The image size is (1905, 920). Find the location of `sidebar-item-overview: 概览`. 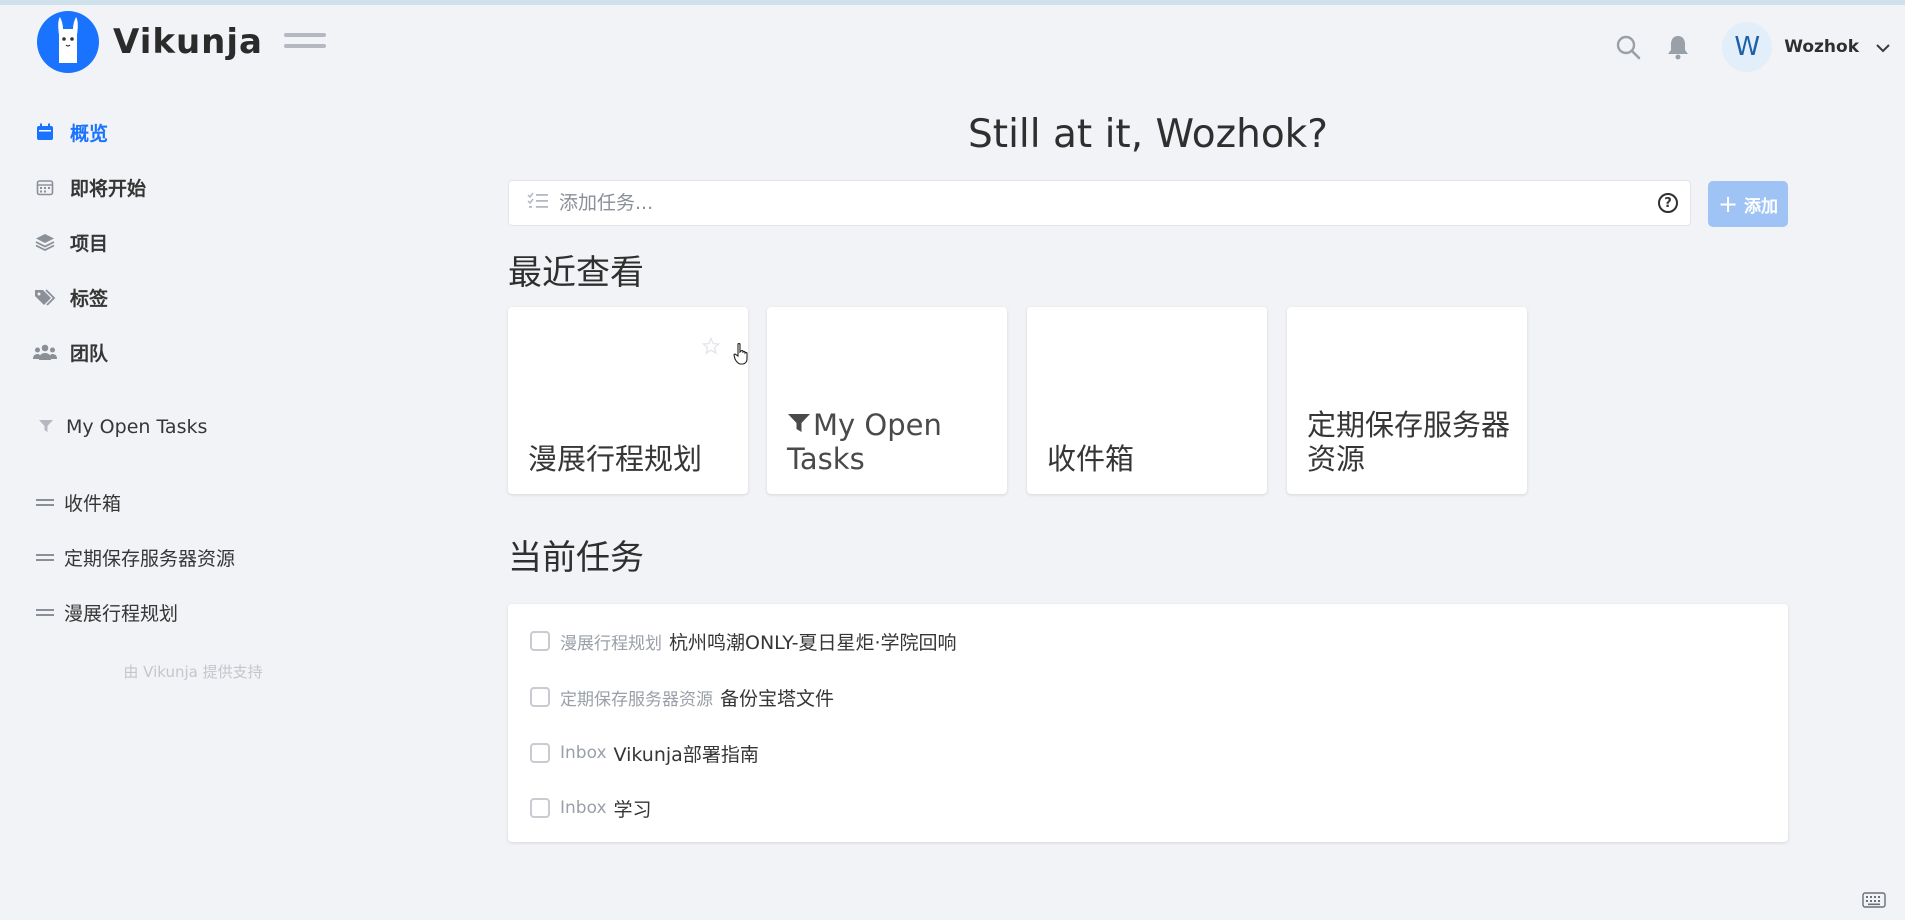

sidebar-item-overview: 概览 is located at coordinates (70, 132).